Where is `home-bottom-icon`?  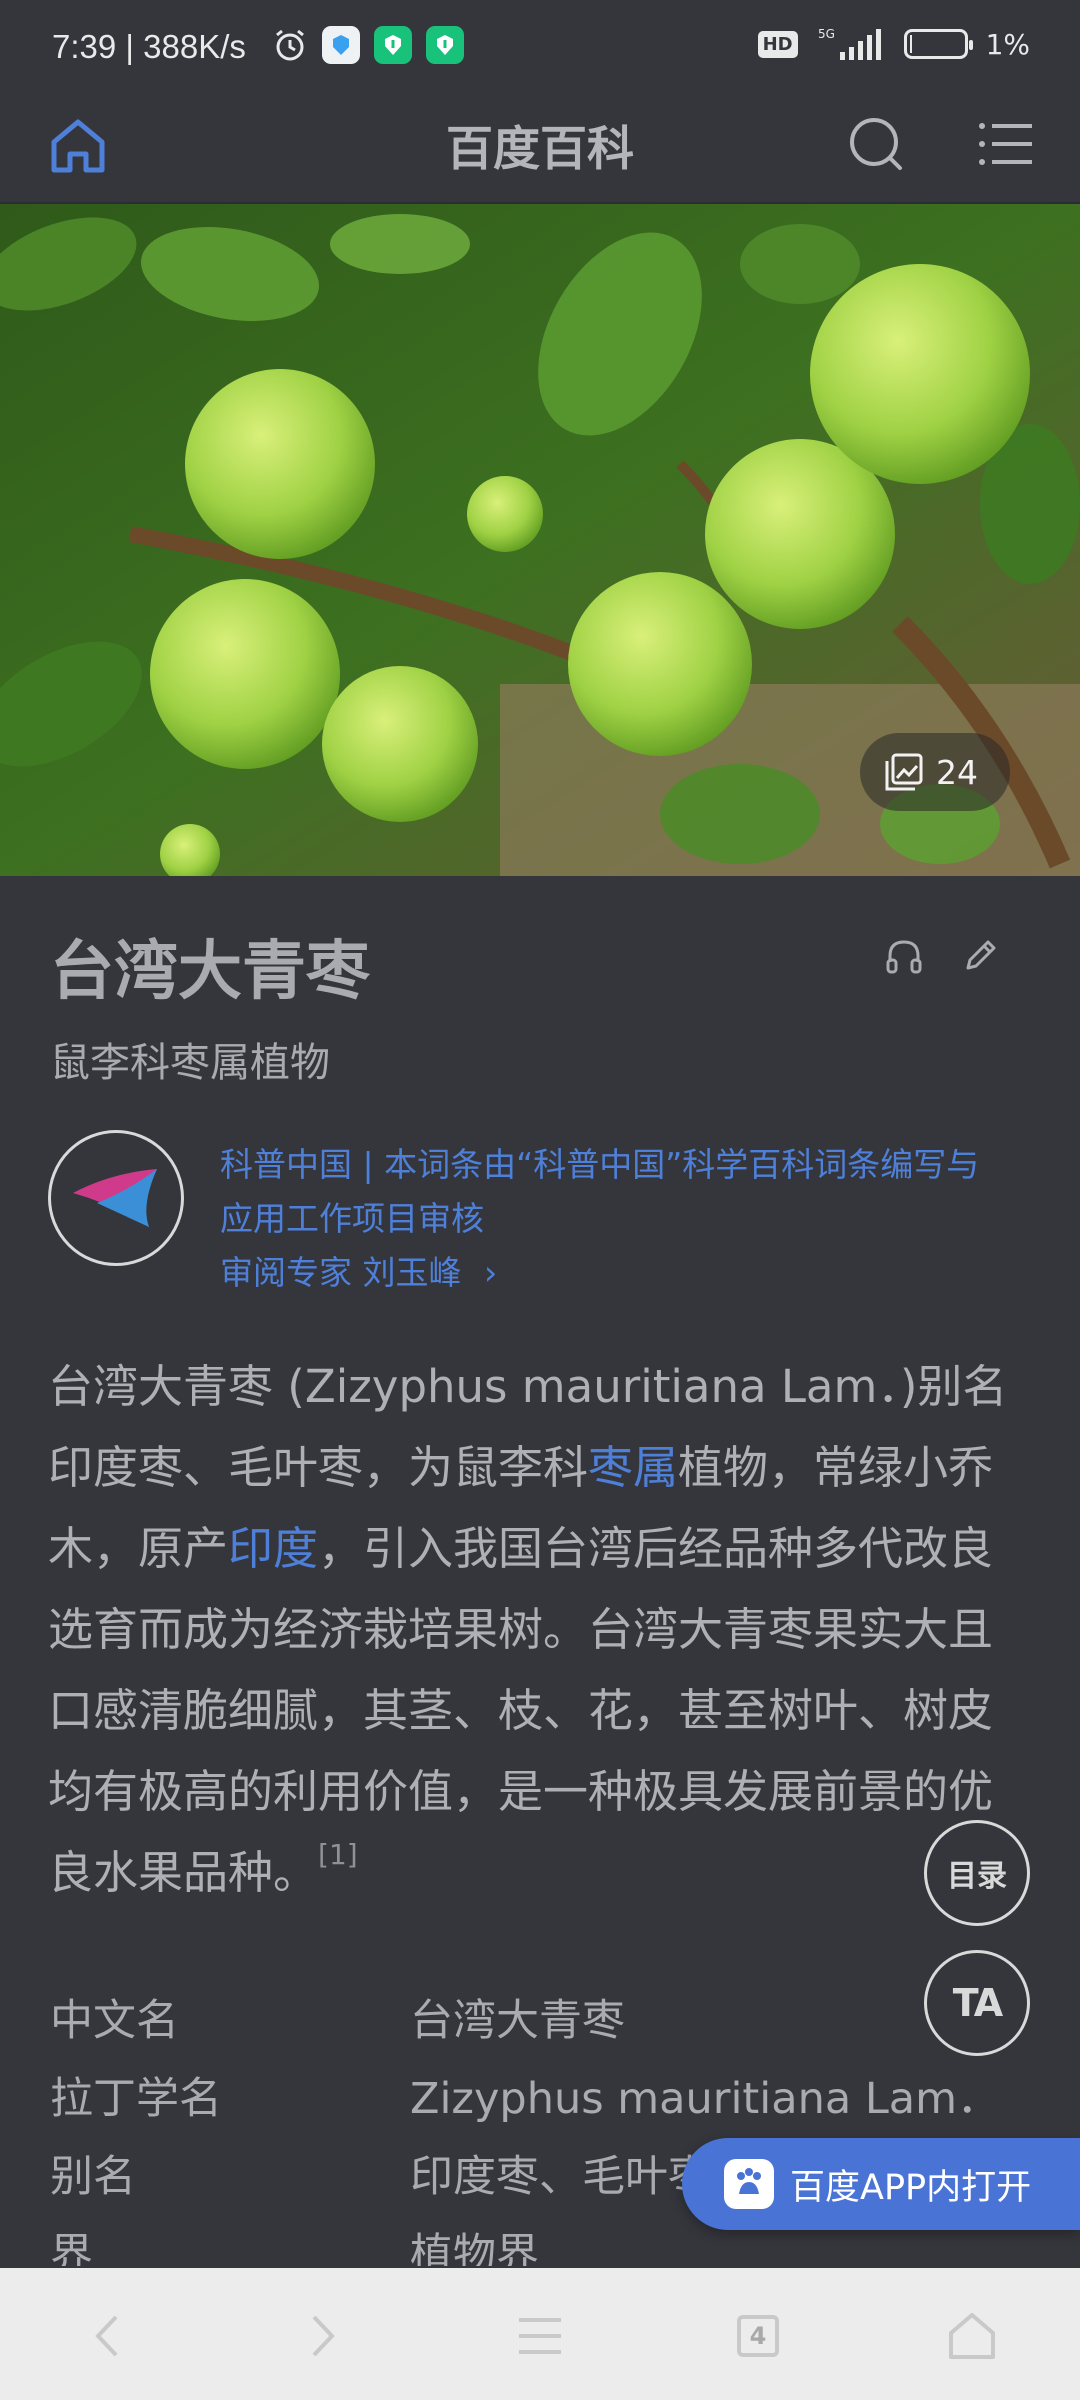 home-bottom-icon is located at coordinates (972, 2336).